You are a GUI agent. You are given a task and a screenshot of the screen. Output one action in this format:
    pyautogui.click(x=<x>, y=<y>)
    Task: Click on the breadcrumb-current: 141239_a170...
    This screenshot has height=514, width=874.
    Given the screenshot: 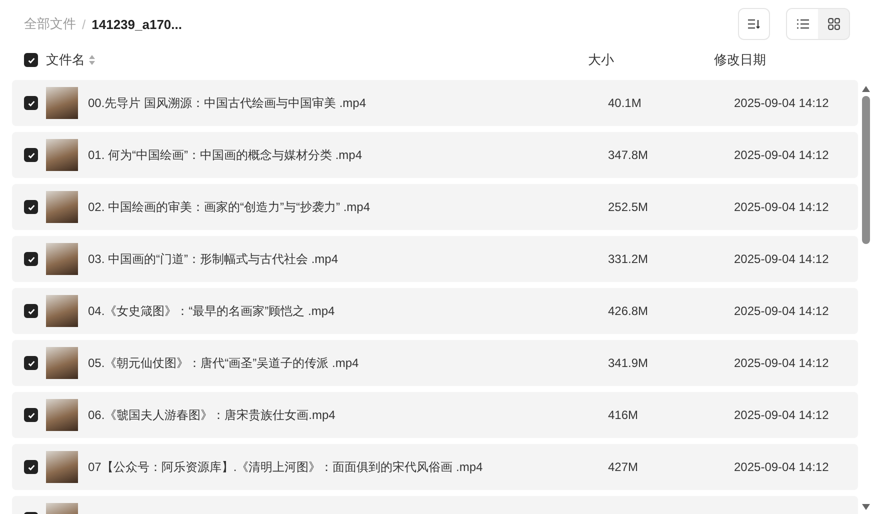 What is the action you would take?
    pyautogui.click(x=137, y=24)
    